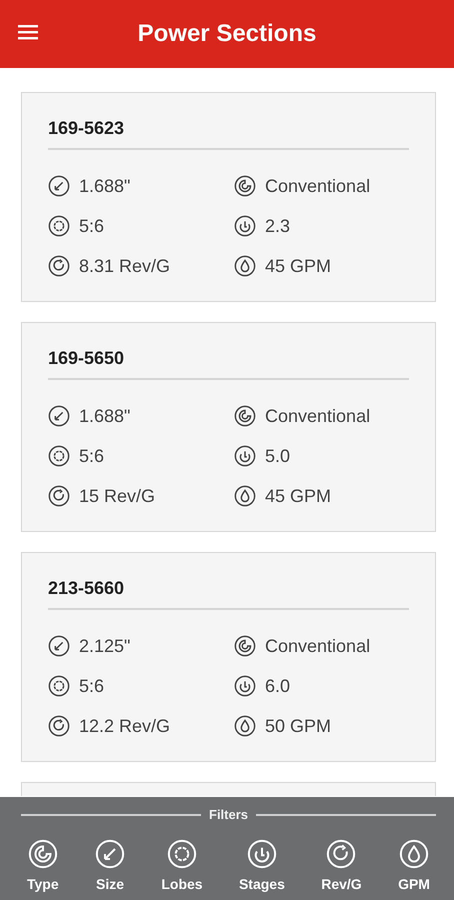 The image size is (454, 900). What do you see at coordinates (124, 726) in the screenshot?
I see `stat-value: 12.2 Rev/G` at bounding box center [124, 726].